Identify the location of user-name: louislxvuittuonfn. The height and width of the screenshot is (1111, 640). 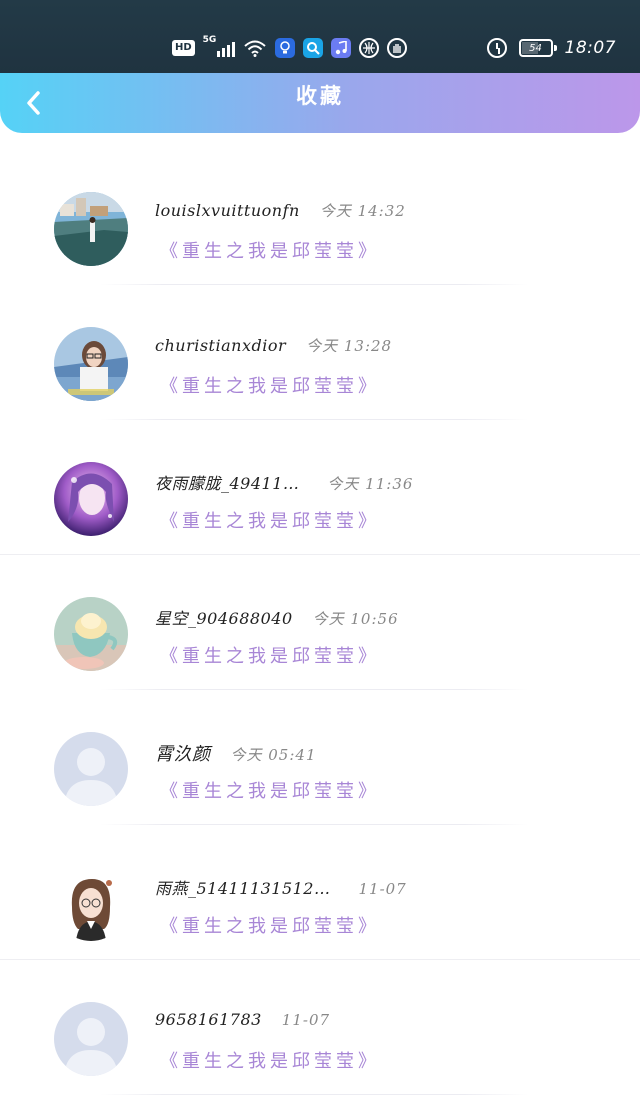
(227, 210).